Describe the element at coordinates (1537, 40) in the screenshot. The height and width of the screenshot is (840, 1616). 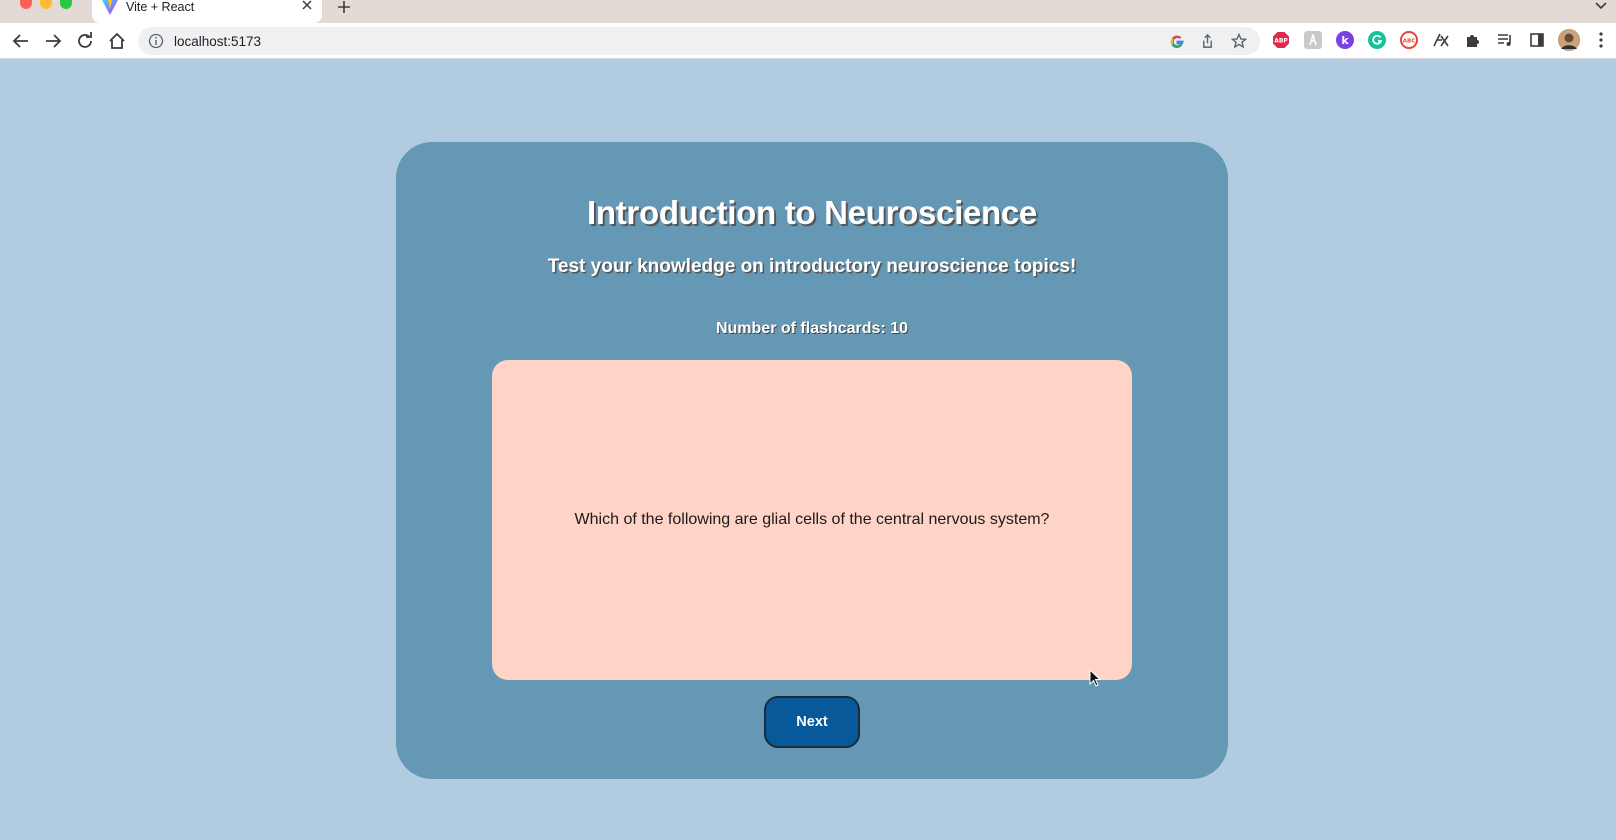
I see `side-panel-icon` at that location.